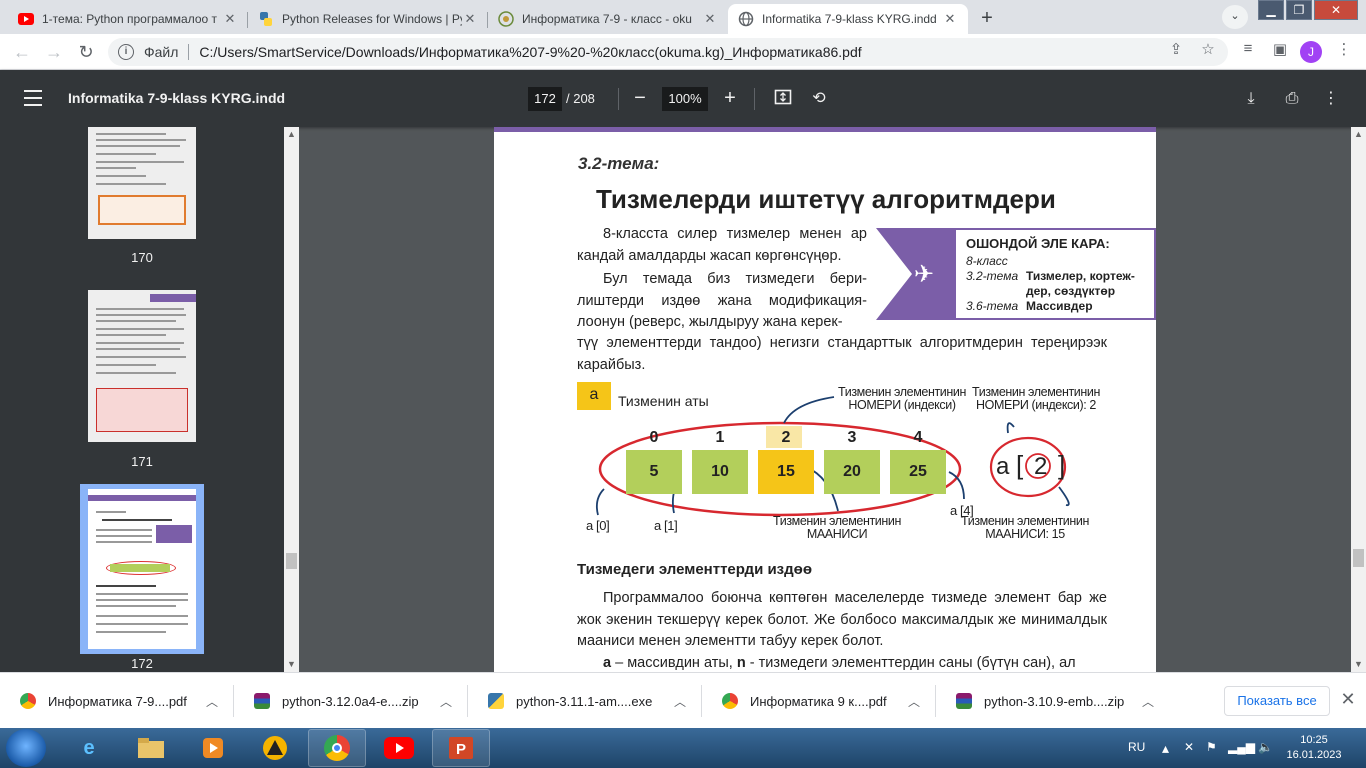 This screenshot has width=1366, height=768. What do you see at coordinates (819, 701) in the screenshot?
I see `download-item: Информатика 9 к....pdf ︿` at bounding box center [819, 701].